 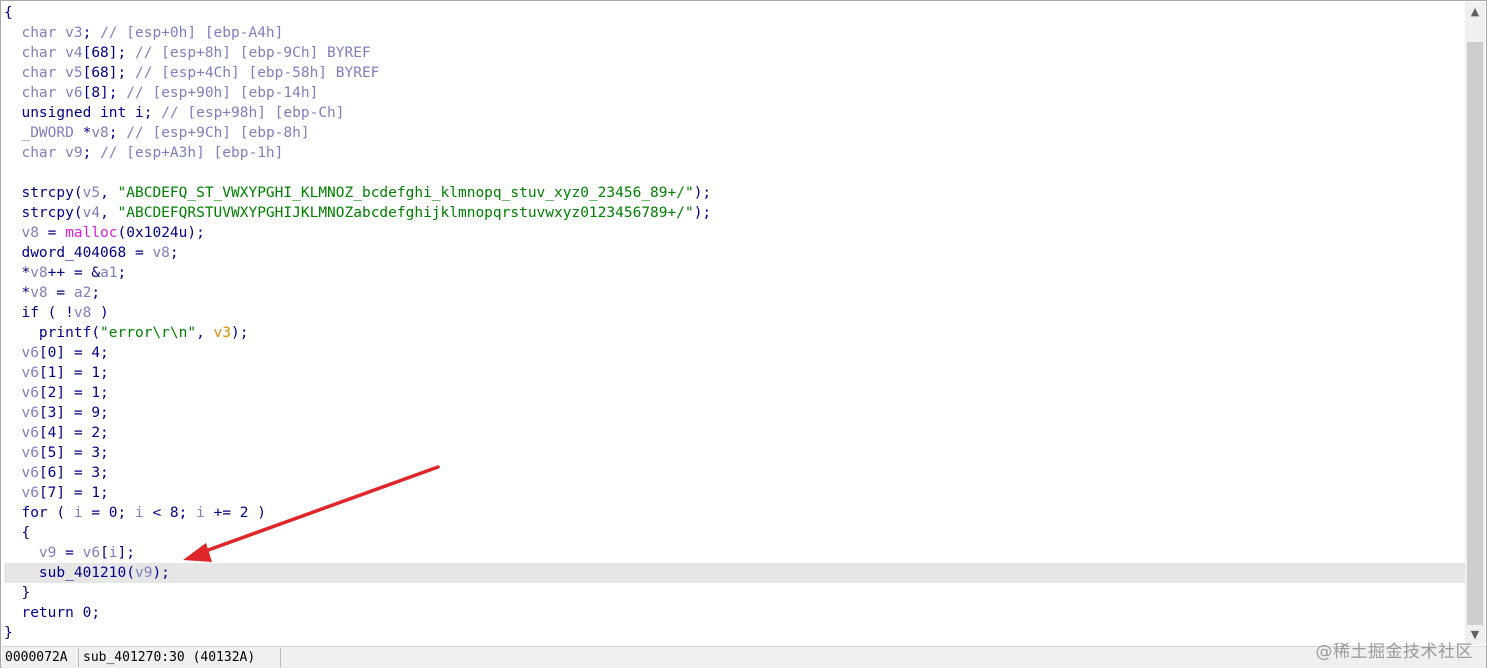 What do you see at coordinates (735, 413) in the screenshot?
I see `code-line: v6[3] = 9;` at bounding box center [735, 413].